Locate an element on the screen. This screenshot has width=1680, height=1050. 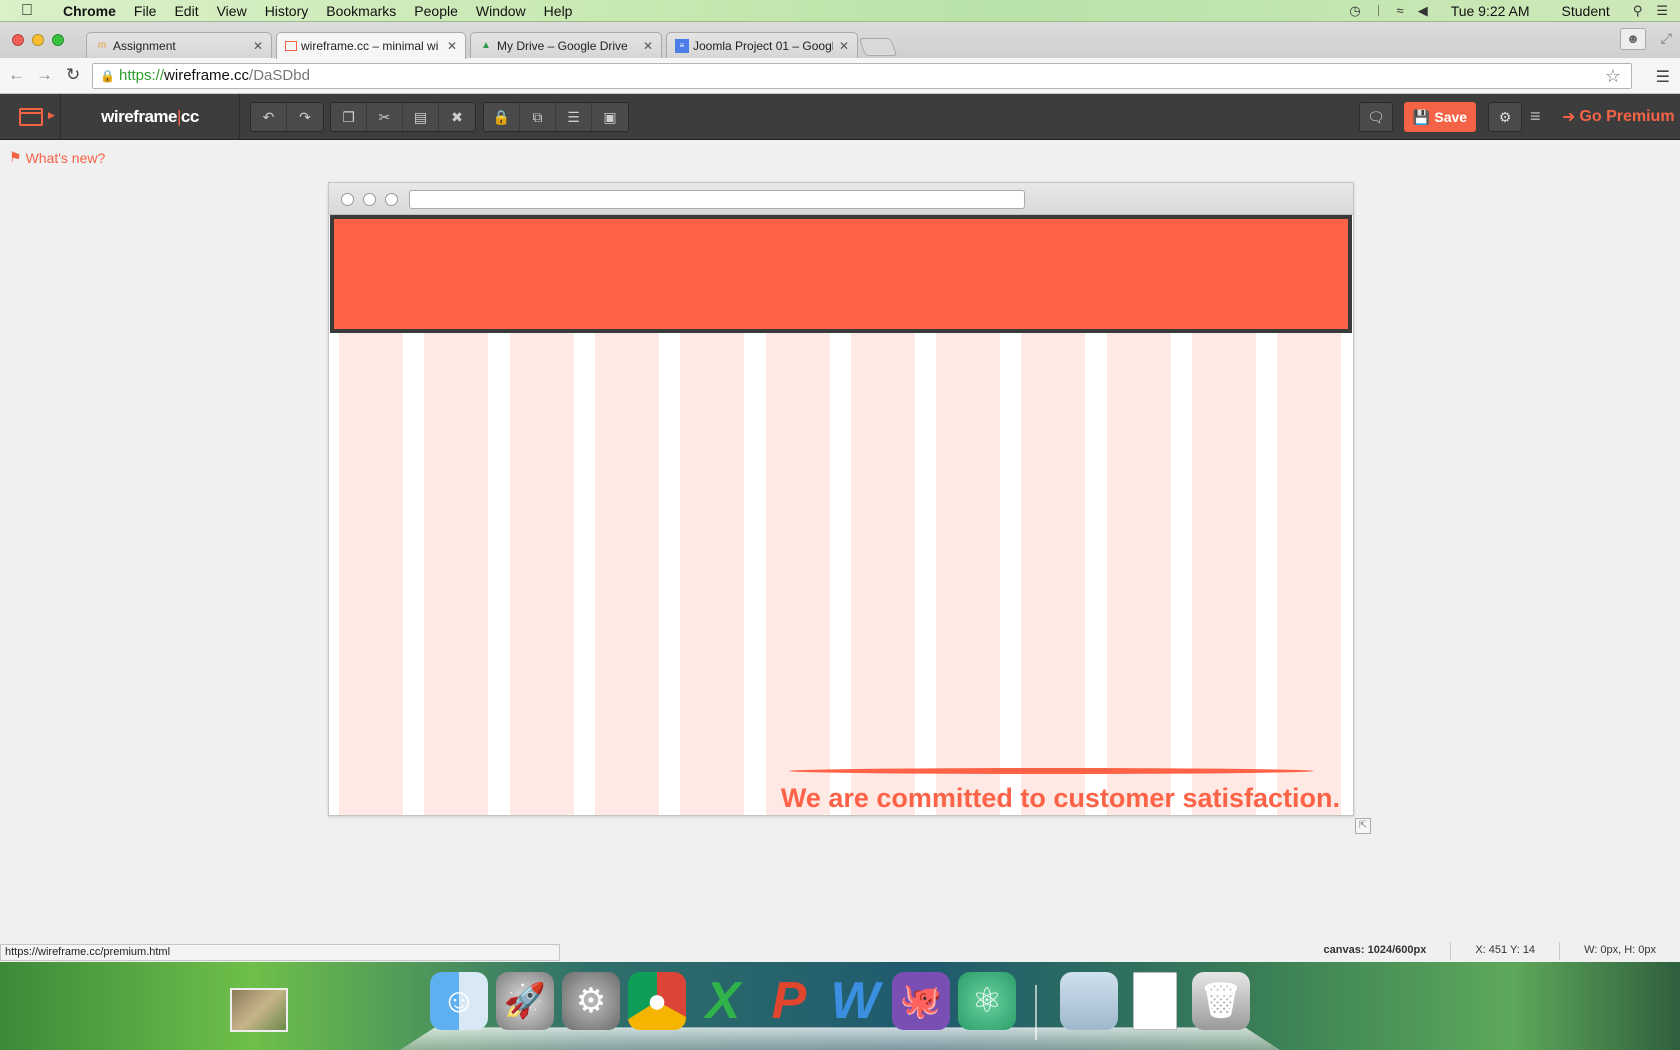
cursor-coords-readout: X: 451 Y: 14 is located at coordinates (1504, 951).